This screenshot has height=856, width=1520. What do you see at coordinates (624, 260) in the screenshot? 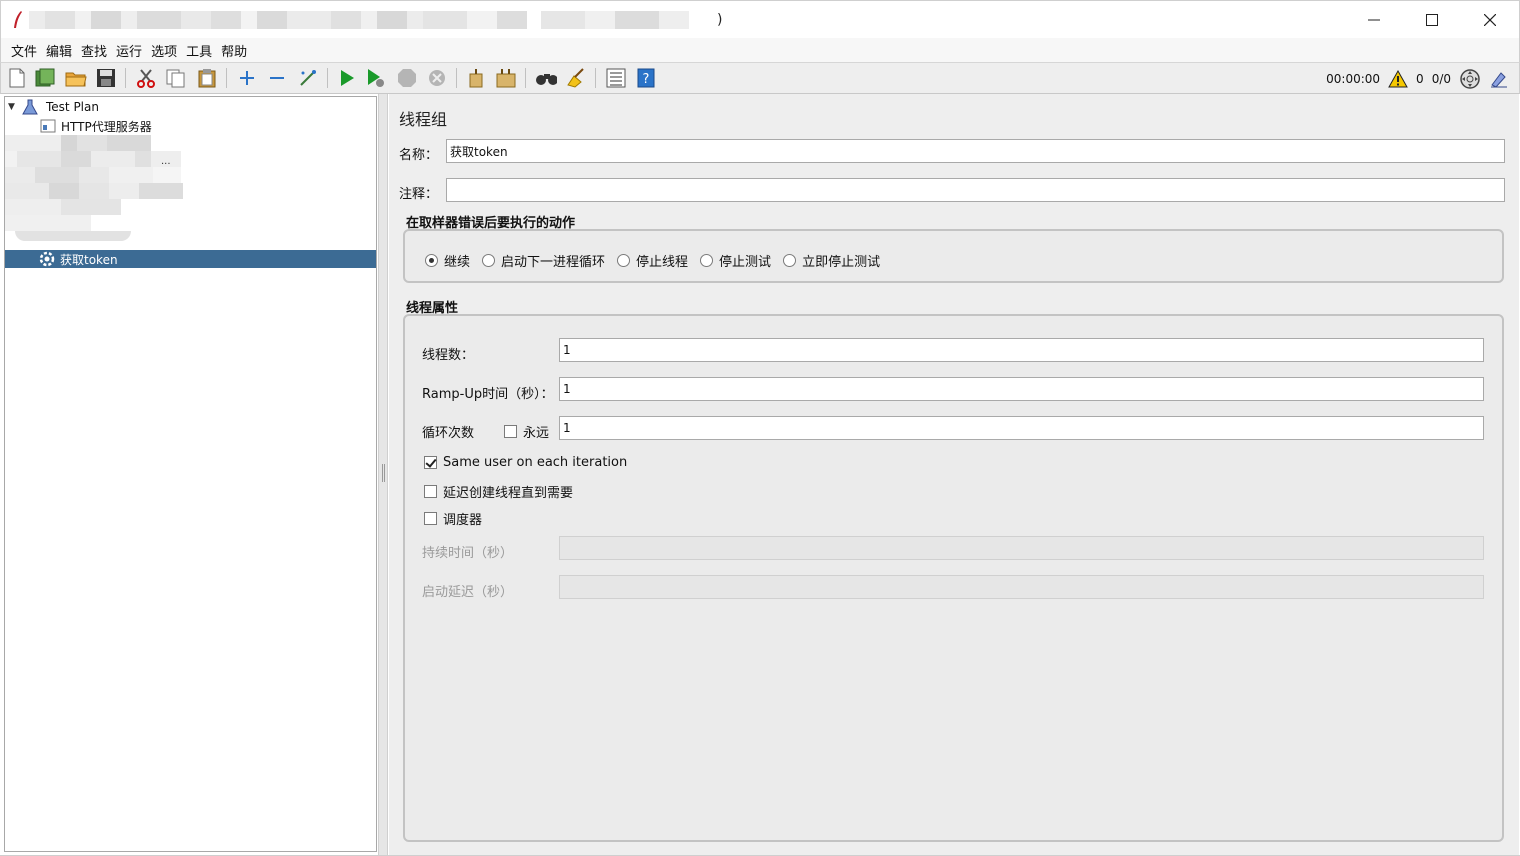
I see `radio-stop-thread` at bounding box center [624, 260].